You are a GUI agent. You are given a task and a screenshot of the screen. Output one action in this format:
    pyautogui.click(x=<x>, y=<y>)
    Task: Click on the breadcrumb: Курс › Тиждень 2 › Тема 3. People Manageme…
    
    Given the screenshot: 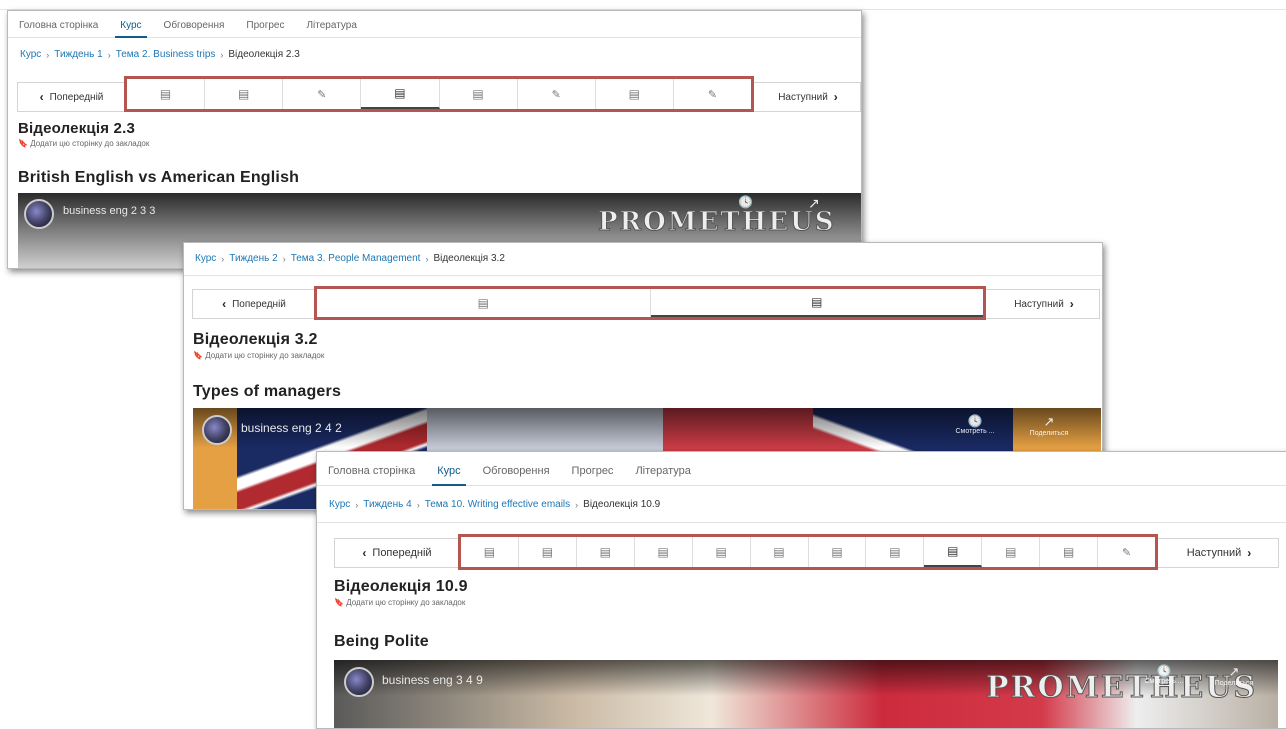 What is the action you would take?
    pyautogui.click(x=350, y=258)
    